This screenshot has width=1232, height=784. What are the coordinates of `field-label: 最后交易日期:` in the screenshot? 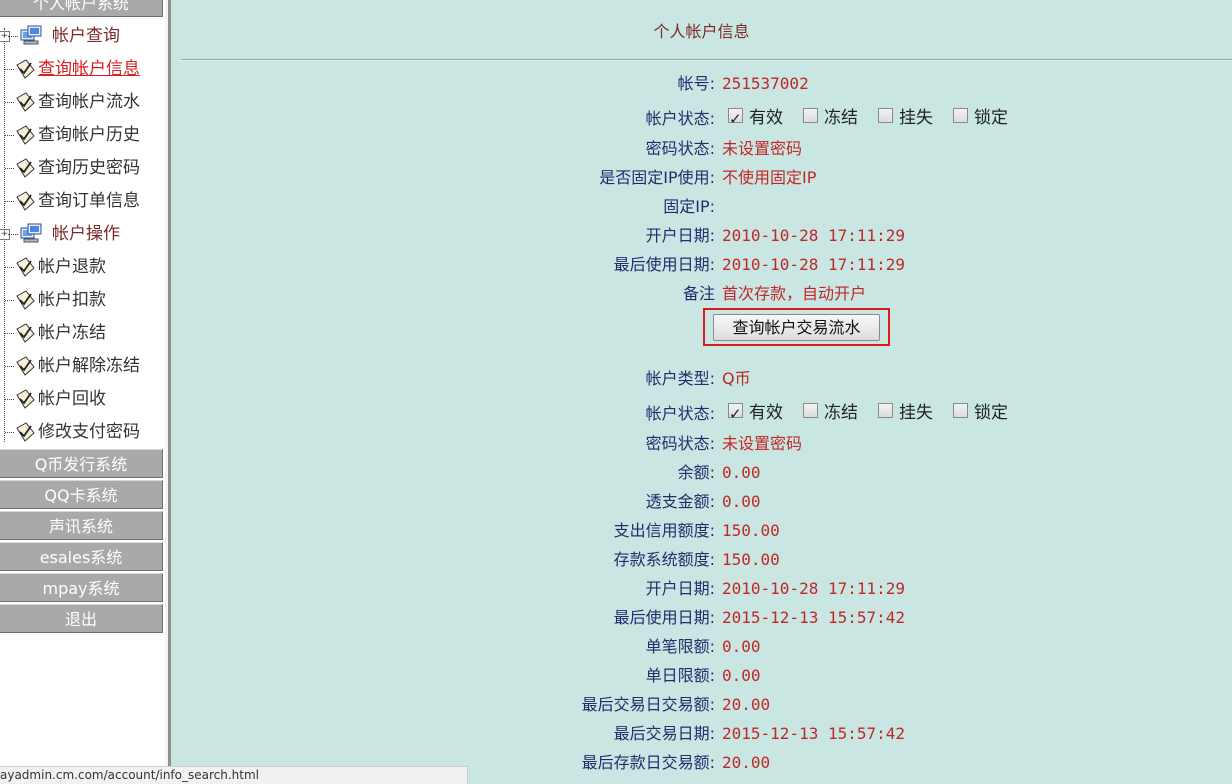 It's located at (664, 733).